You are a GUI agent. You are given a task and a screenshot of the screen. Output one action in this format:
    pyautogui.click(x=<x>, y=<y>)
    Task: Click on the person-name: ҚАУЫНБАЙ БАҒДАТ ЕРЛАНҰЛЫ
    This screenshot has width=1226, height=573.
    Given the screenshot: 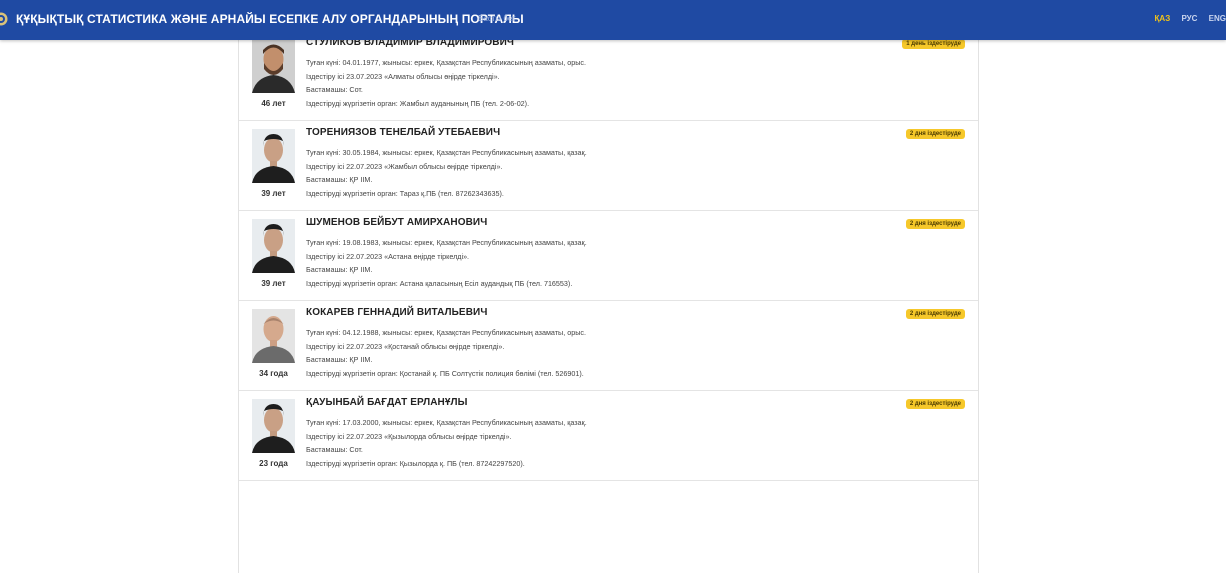 What is the action you would take?
    pyautogui.click(x=387, y=402)
    